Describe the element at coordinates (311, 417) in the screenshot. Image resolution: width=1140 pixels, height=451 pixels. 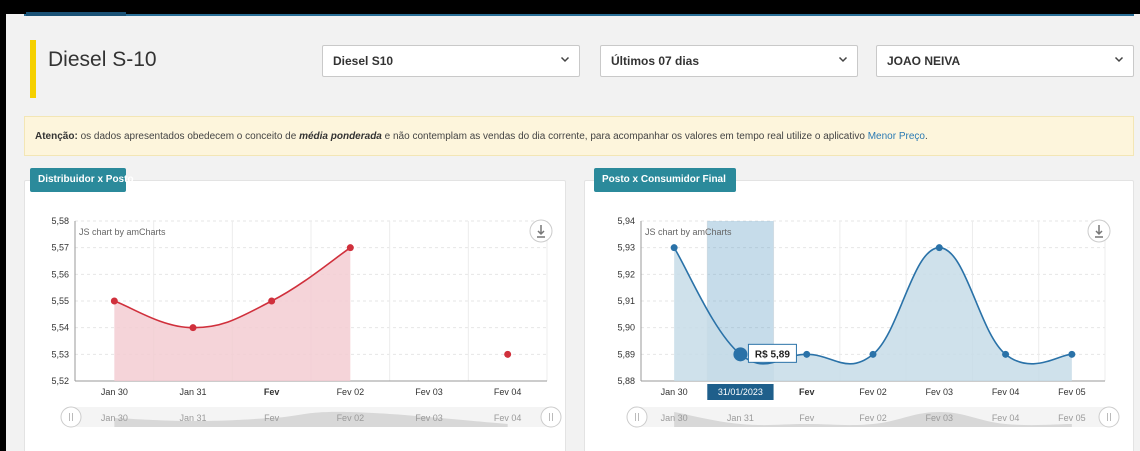
I see `scrollbar: Jan 30 Jan 31 Fev Fev 02 Fev 03 Fev 04` at that location.